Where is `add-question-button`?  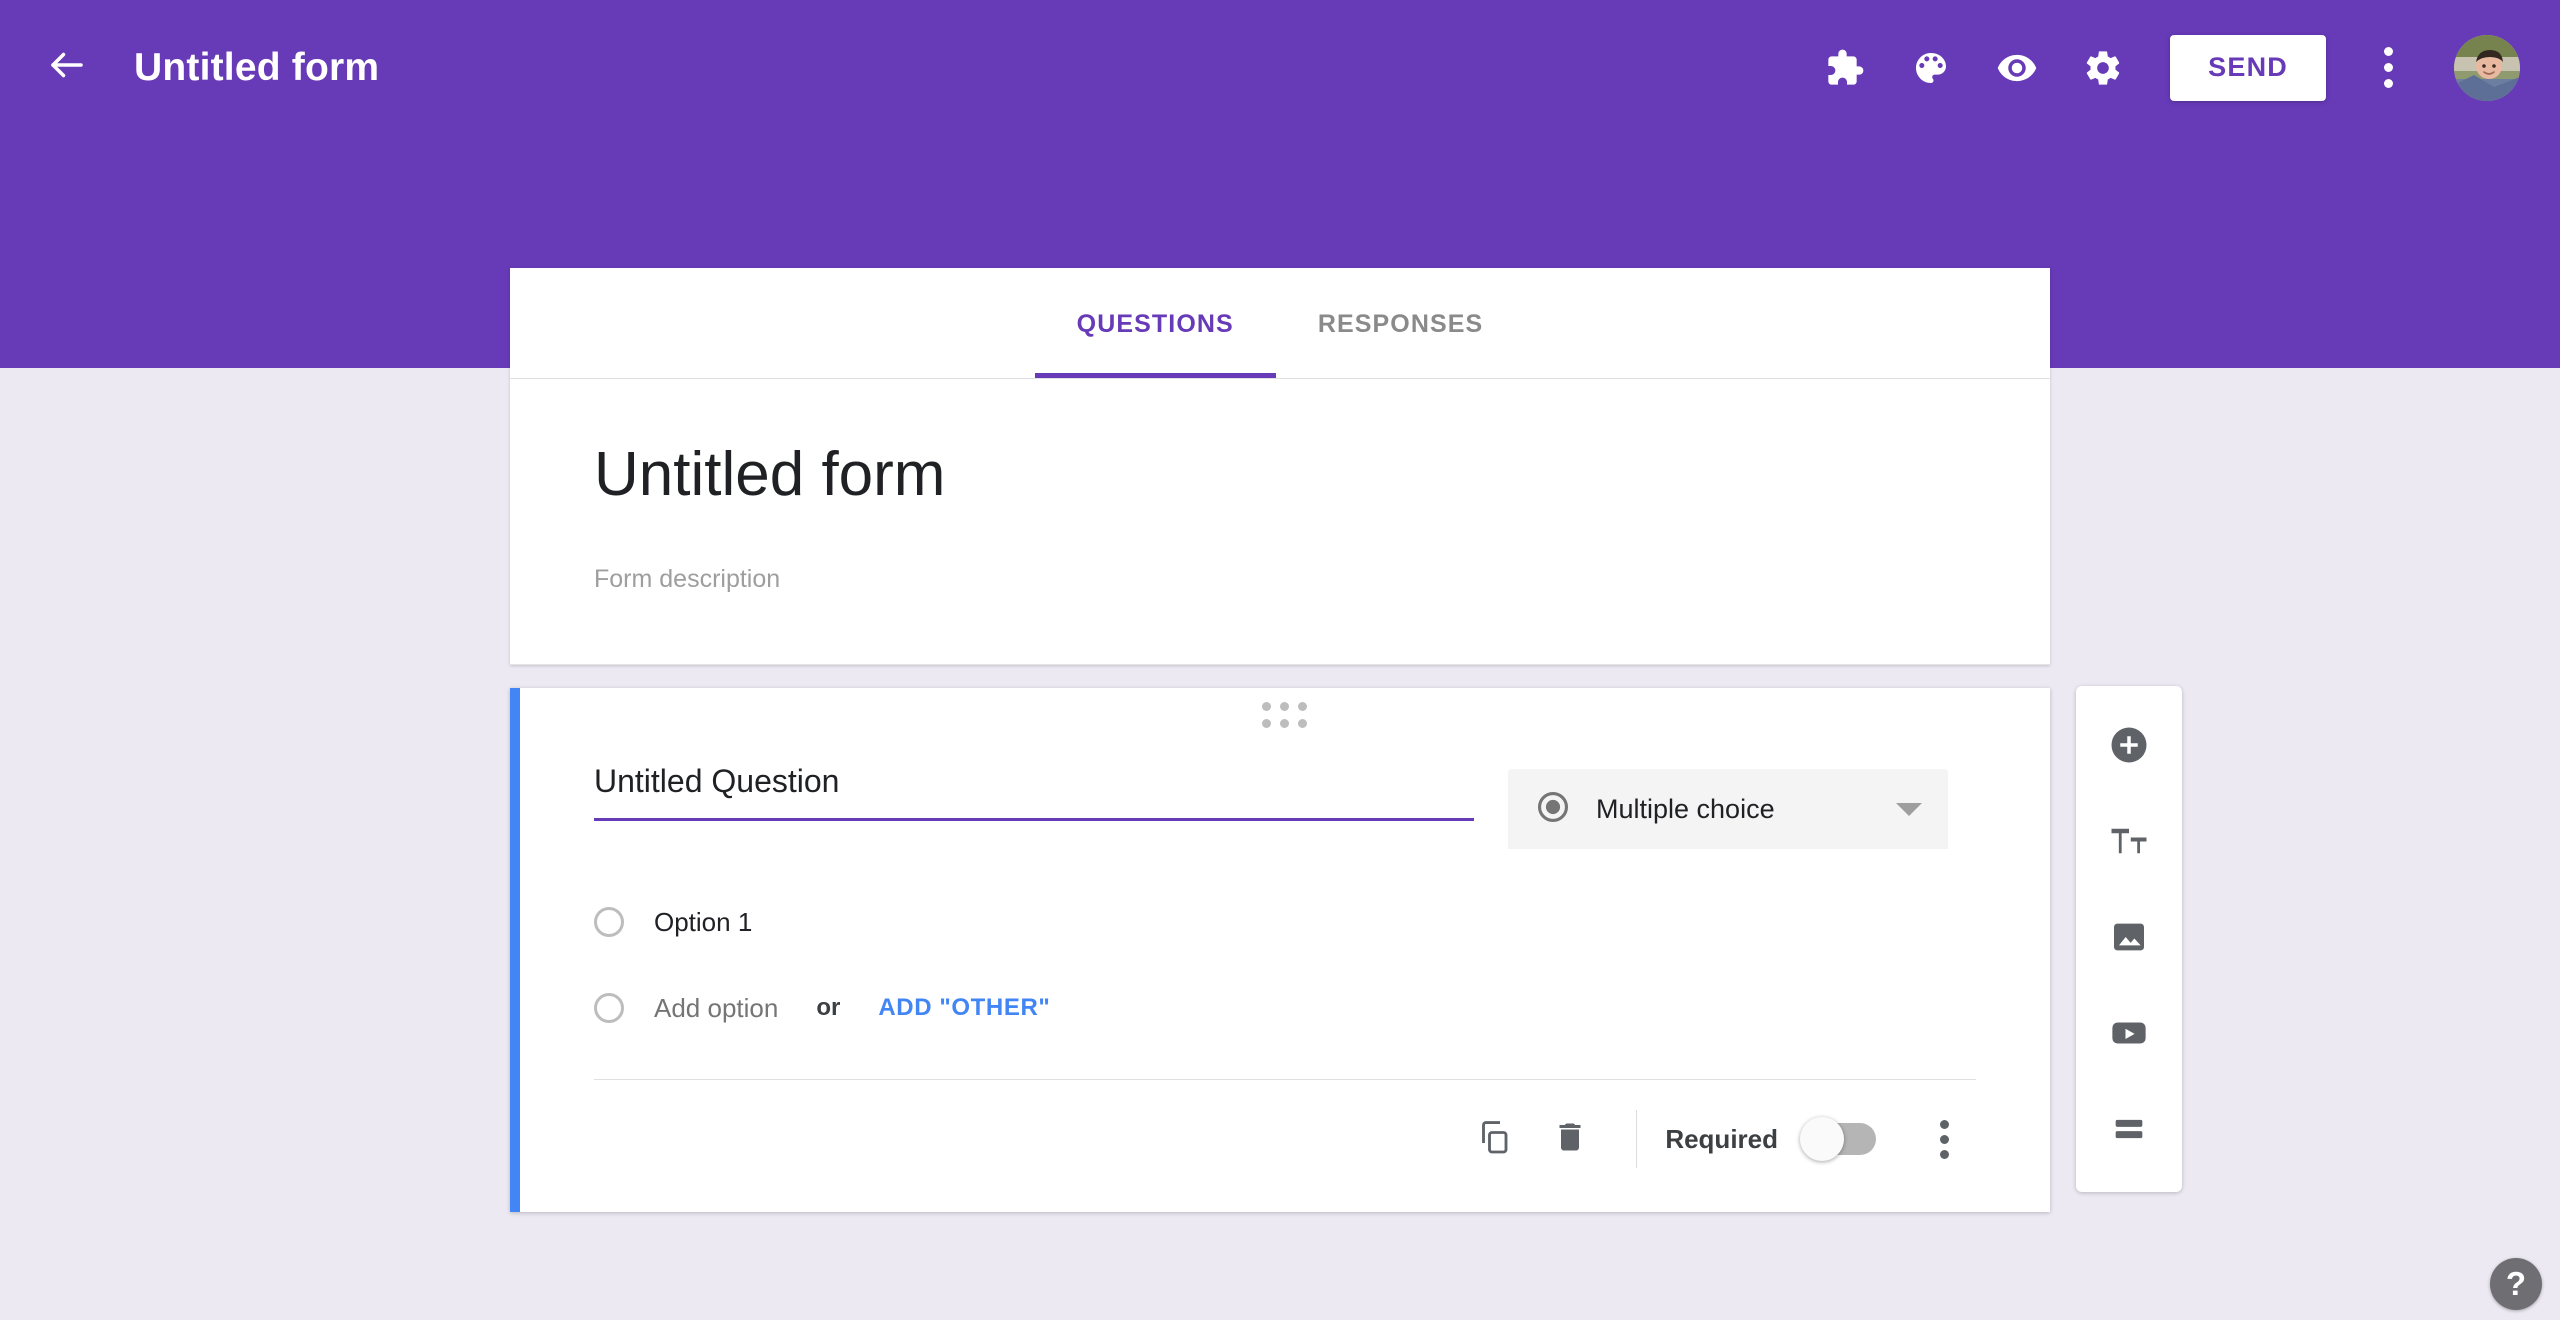 add-question-button is located at coordinates (2129, 747).